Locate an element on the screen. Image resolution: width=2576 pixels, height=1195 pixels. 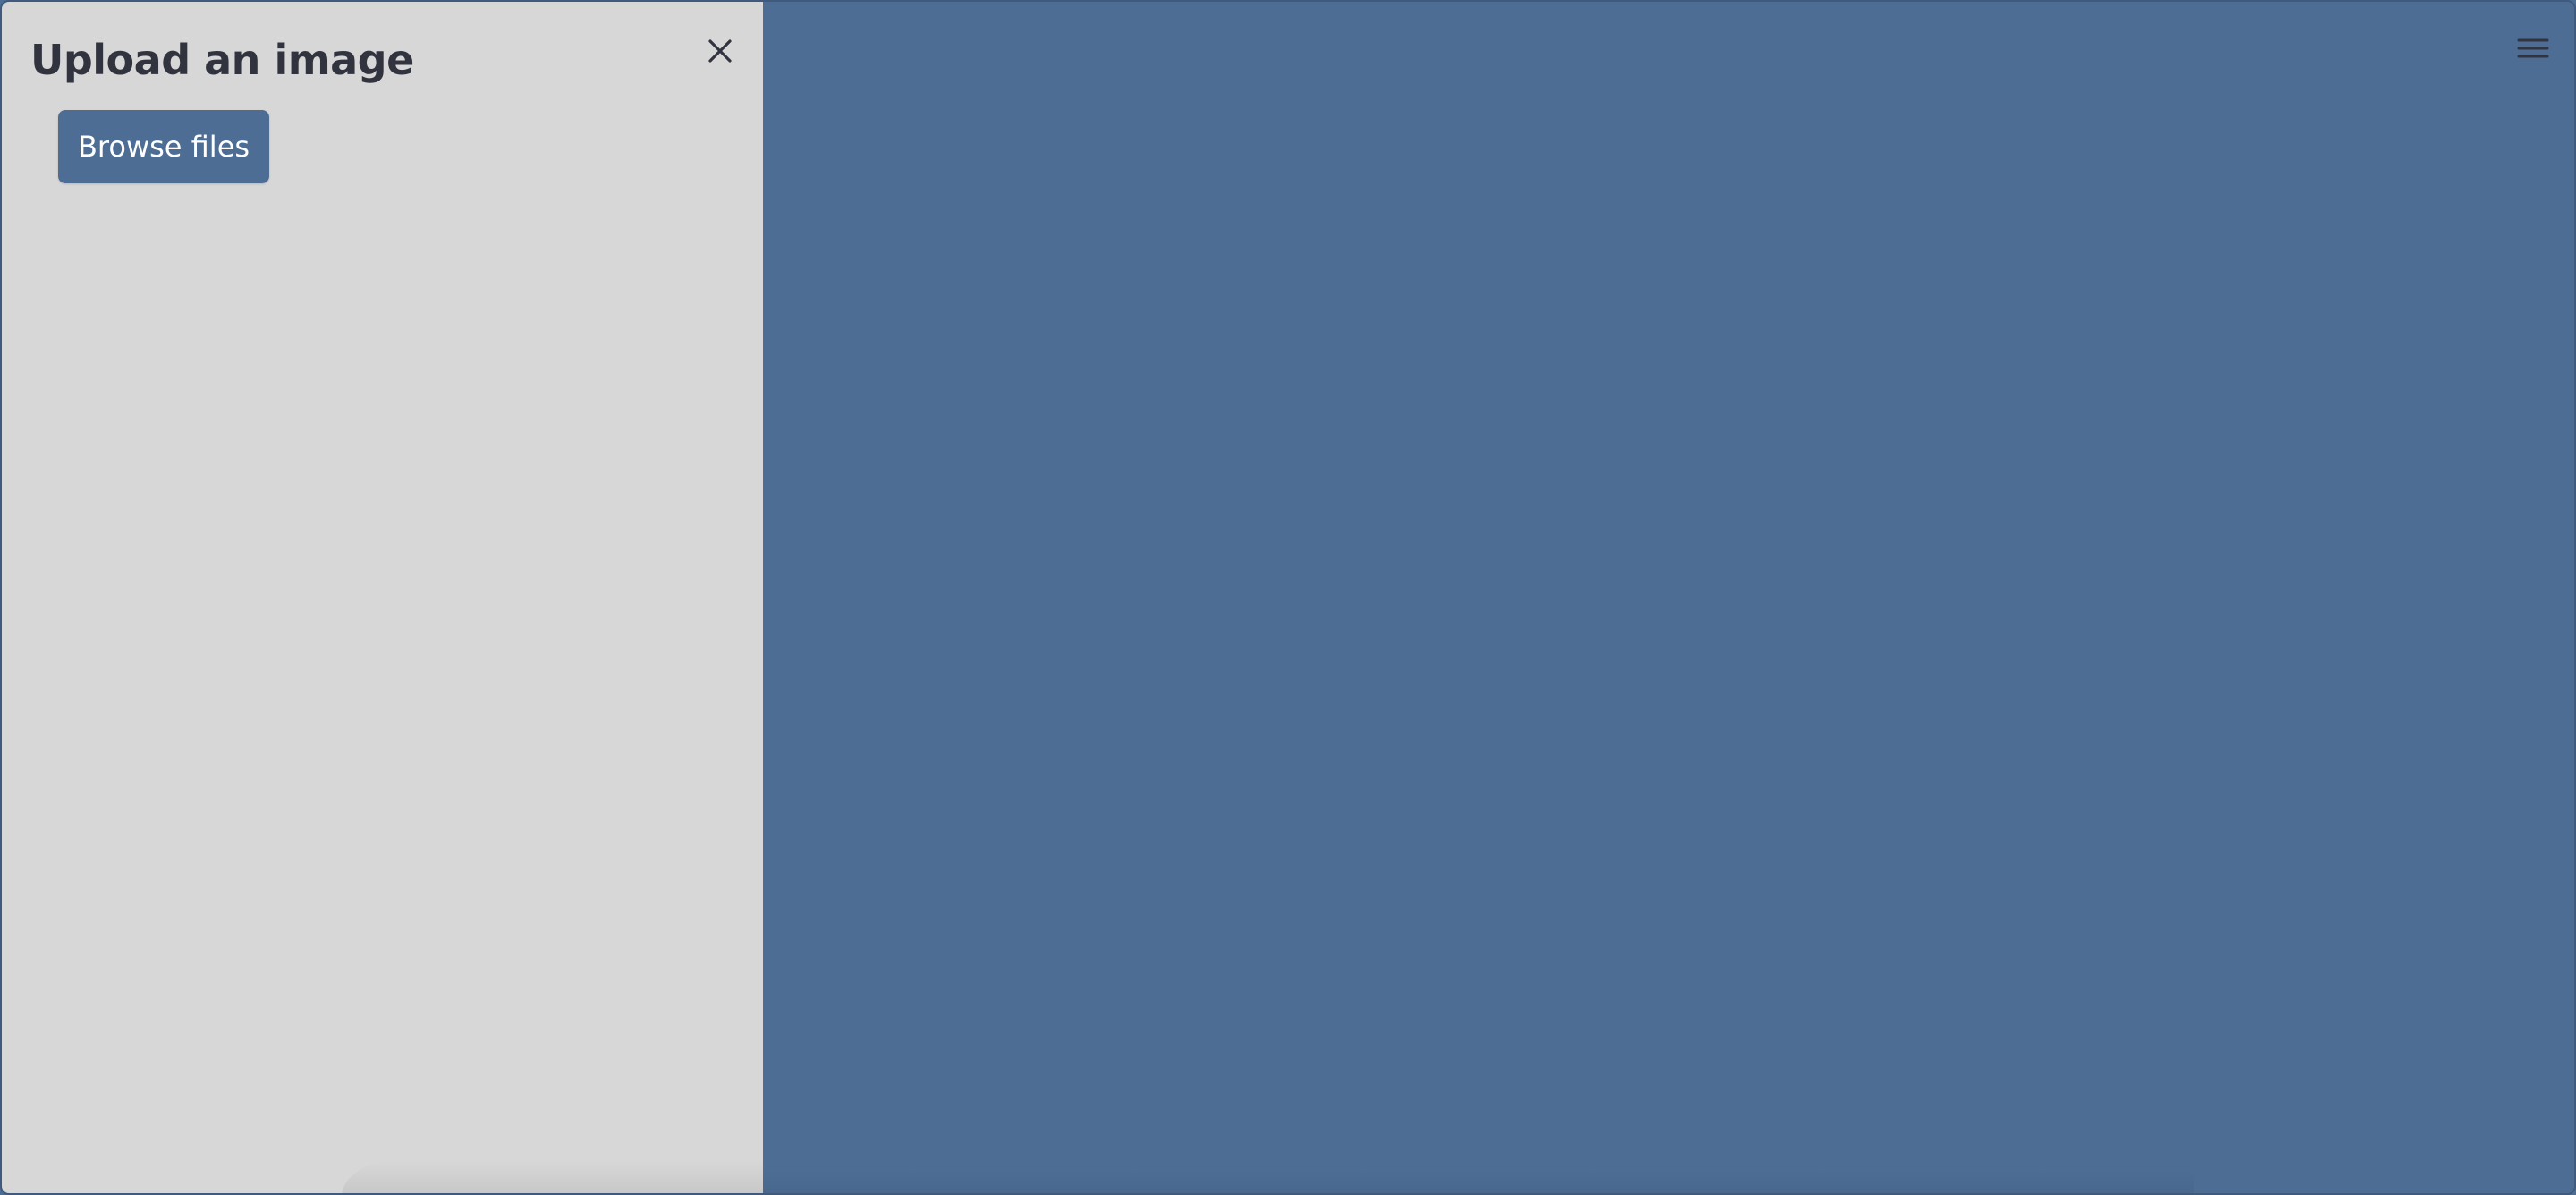
sidebar-bottom-shadow is located at coordinates (552, 1177).